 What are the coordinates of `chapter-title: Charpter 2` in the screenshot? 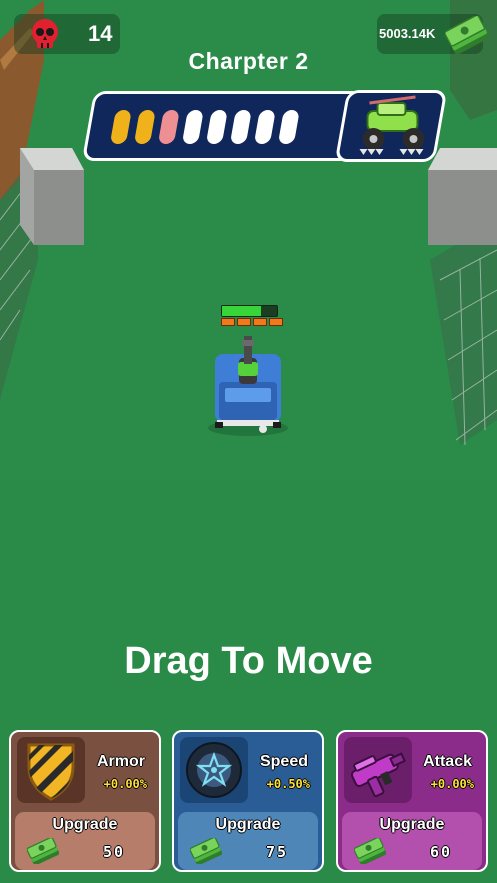 It's located at (248, 61).